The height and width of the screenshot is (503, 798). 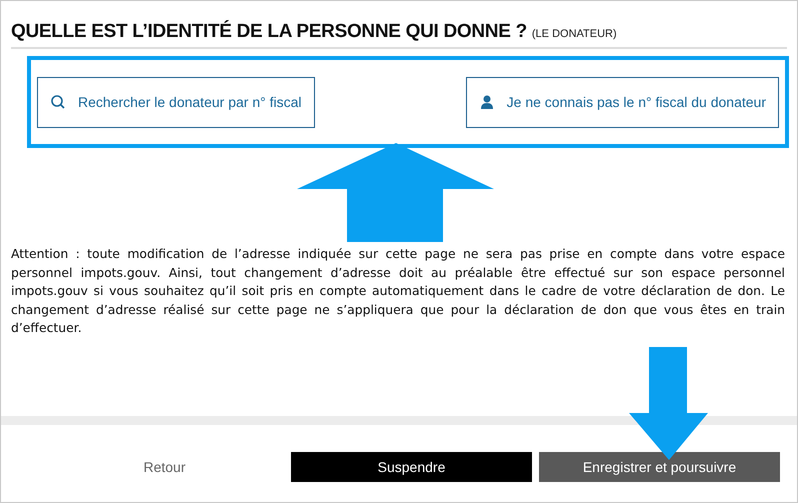 I want to click on search-donor-button: Rechercher le donateur par n° fiscal, so click(x=175, y=102).